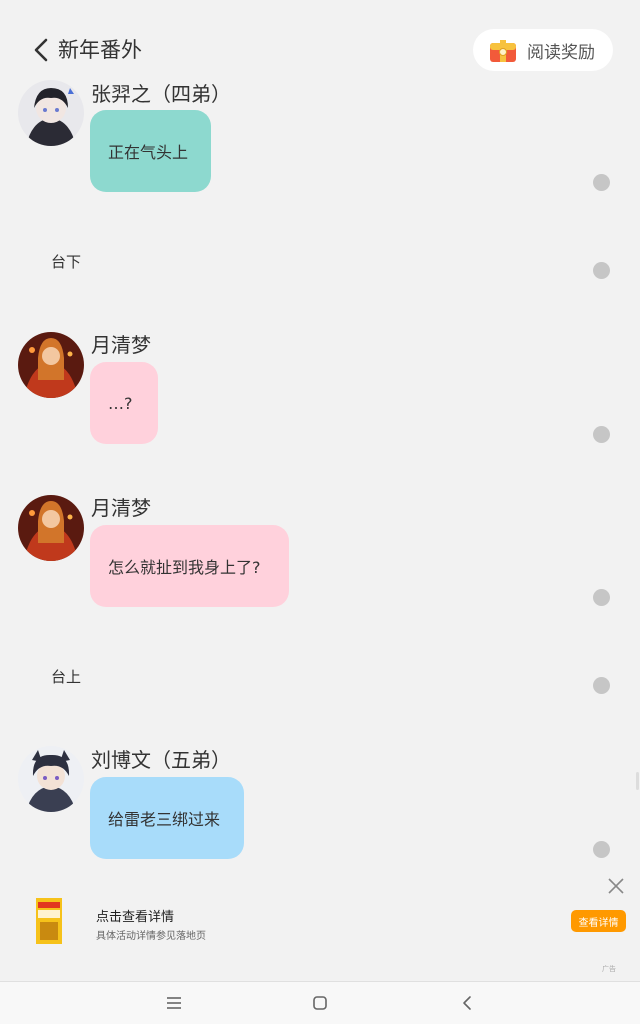  What do you see at coordinates (124, 403) in the screenshot?
I see `chat-bubble: …?` at bounding box center [124, 403].